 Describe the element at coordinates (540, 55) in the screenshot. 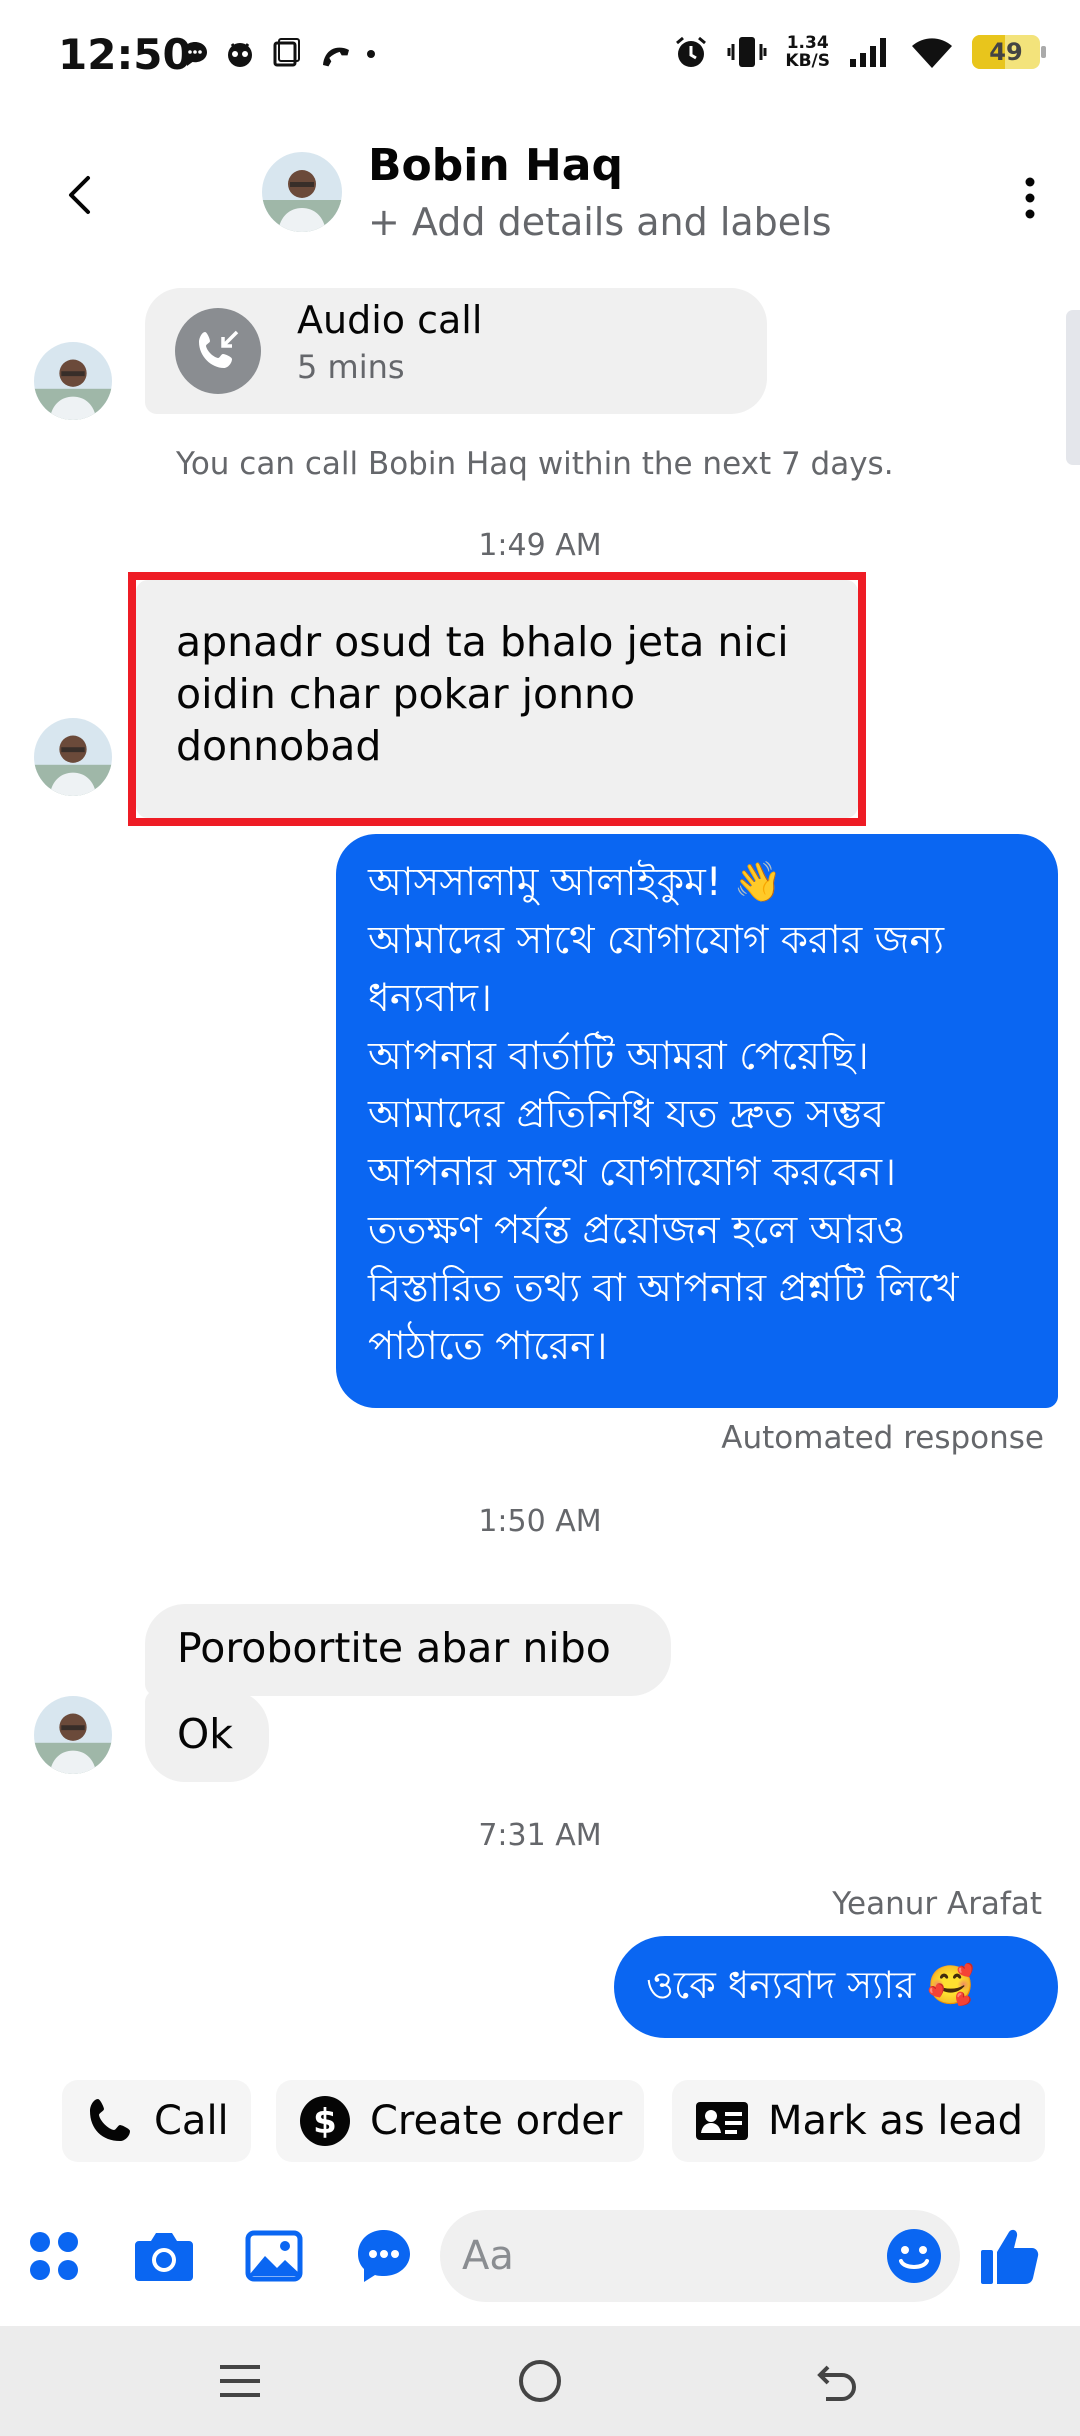

I see `status-bar: 12:50 1.34 KB/S 49` at that location.